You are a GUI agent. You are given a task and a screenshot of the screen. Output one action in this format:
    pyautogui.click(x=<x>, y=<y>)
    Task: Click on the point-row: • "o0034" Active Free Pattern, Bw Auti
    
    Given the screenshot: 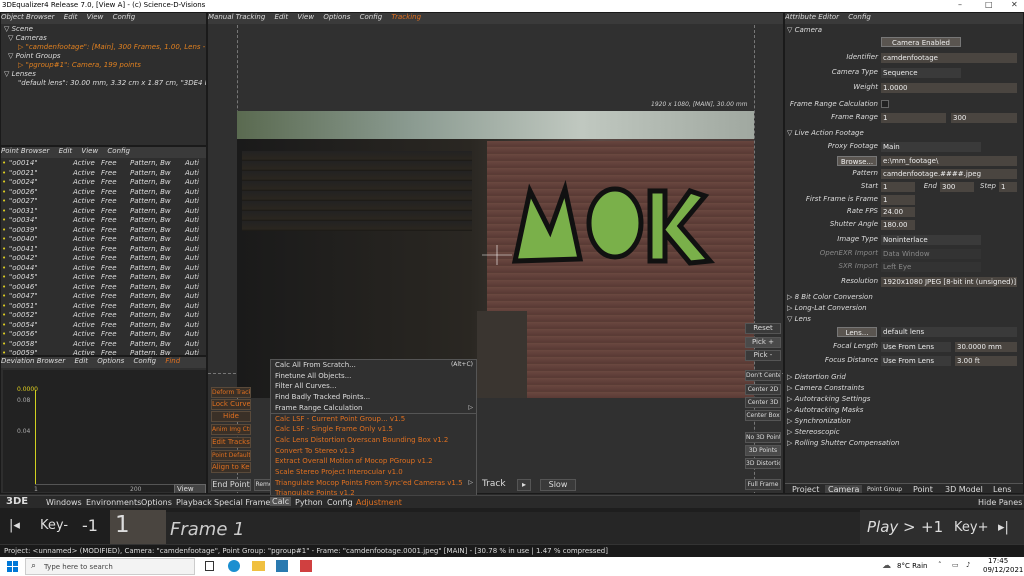 What is the action you would take?
    pyautogui.click(x=103, y=221)
    